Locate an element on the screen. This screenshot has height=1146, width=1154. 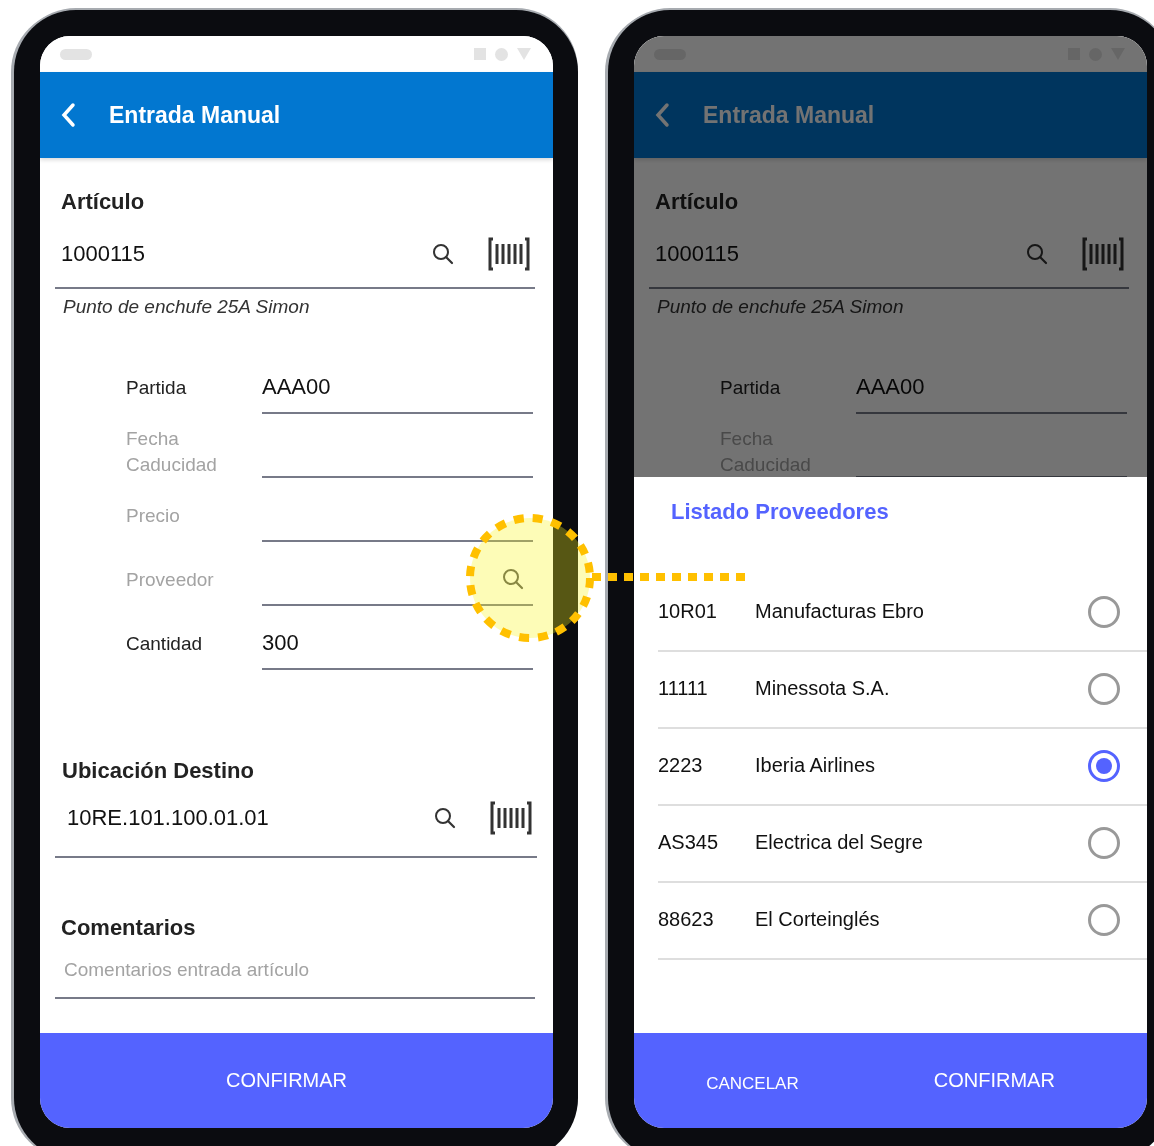
field-label: Fecha Caducidad is located at coordinates (172, 452).